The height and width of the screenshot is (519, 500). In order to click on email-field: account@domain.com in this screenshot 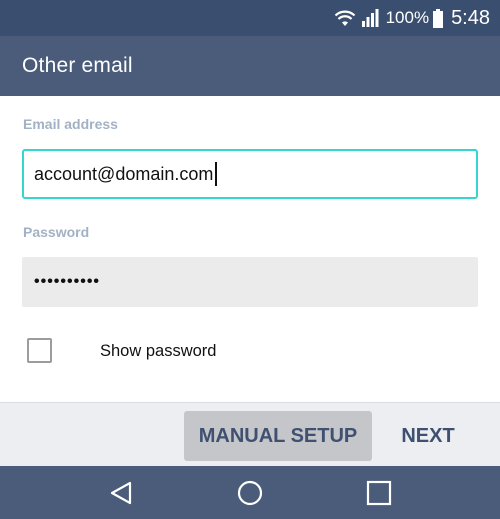, I will do `click(250, 174)`.